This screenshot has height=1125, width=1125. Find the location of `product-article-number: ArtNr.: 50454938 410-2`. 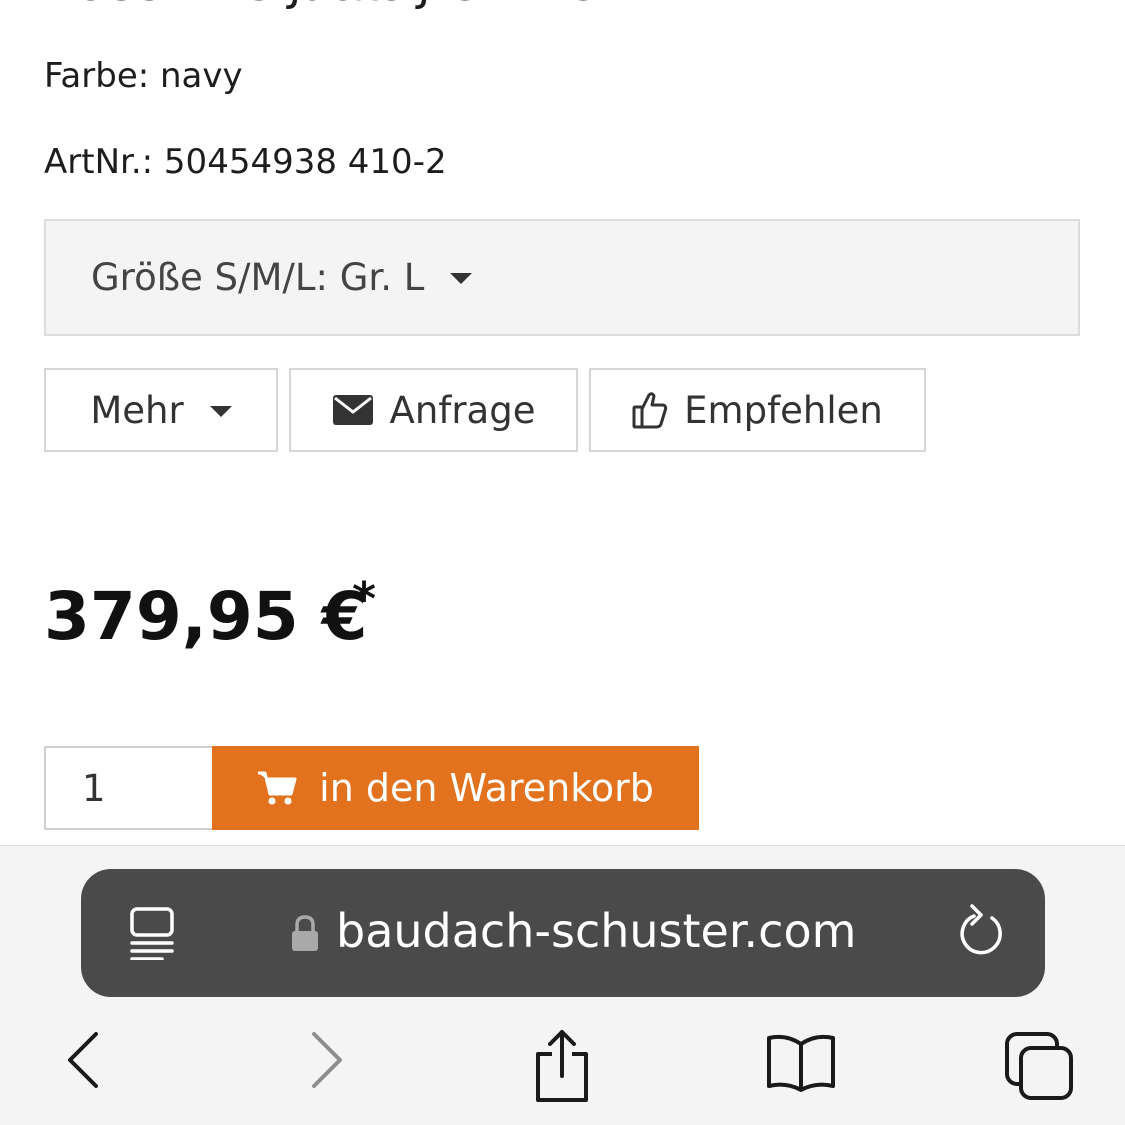

product-article-number: ArtNr.: 50454938 410-2 is located at coordinates (245, 162).